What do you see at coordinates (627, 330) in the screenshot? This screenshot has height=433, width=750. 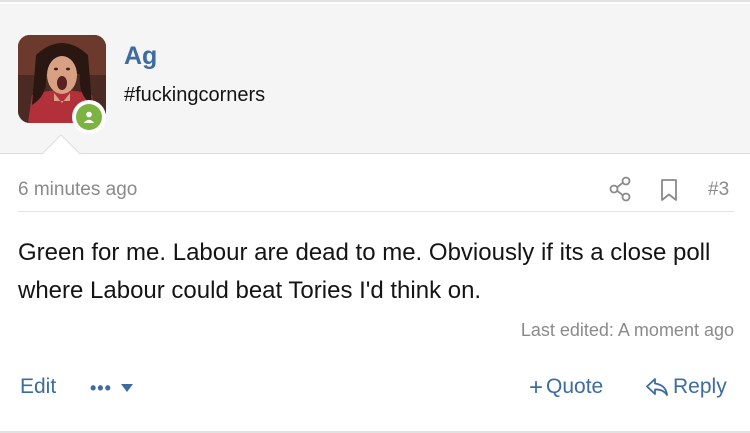 I see `last-edited: Last edited: A moment ago` at bounding box center [627, 330].